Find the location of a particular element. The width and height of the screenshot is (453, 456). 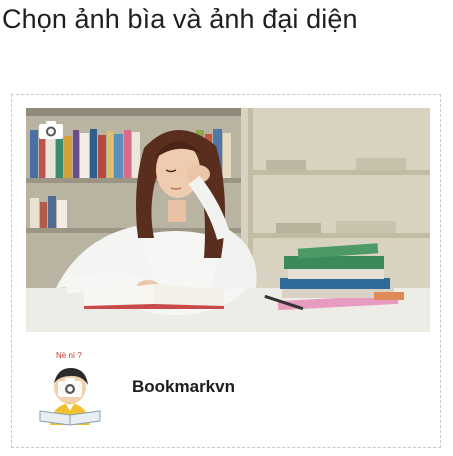

camera-icon is located at coordinates (51, 130).